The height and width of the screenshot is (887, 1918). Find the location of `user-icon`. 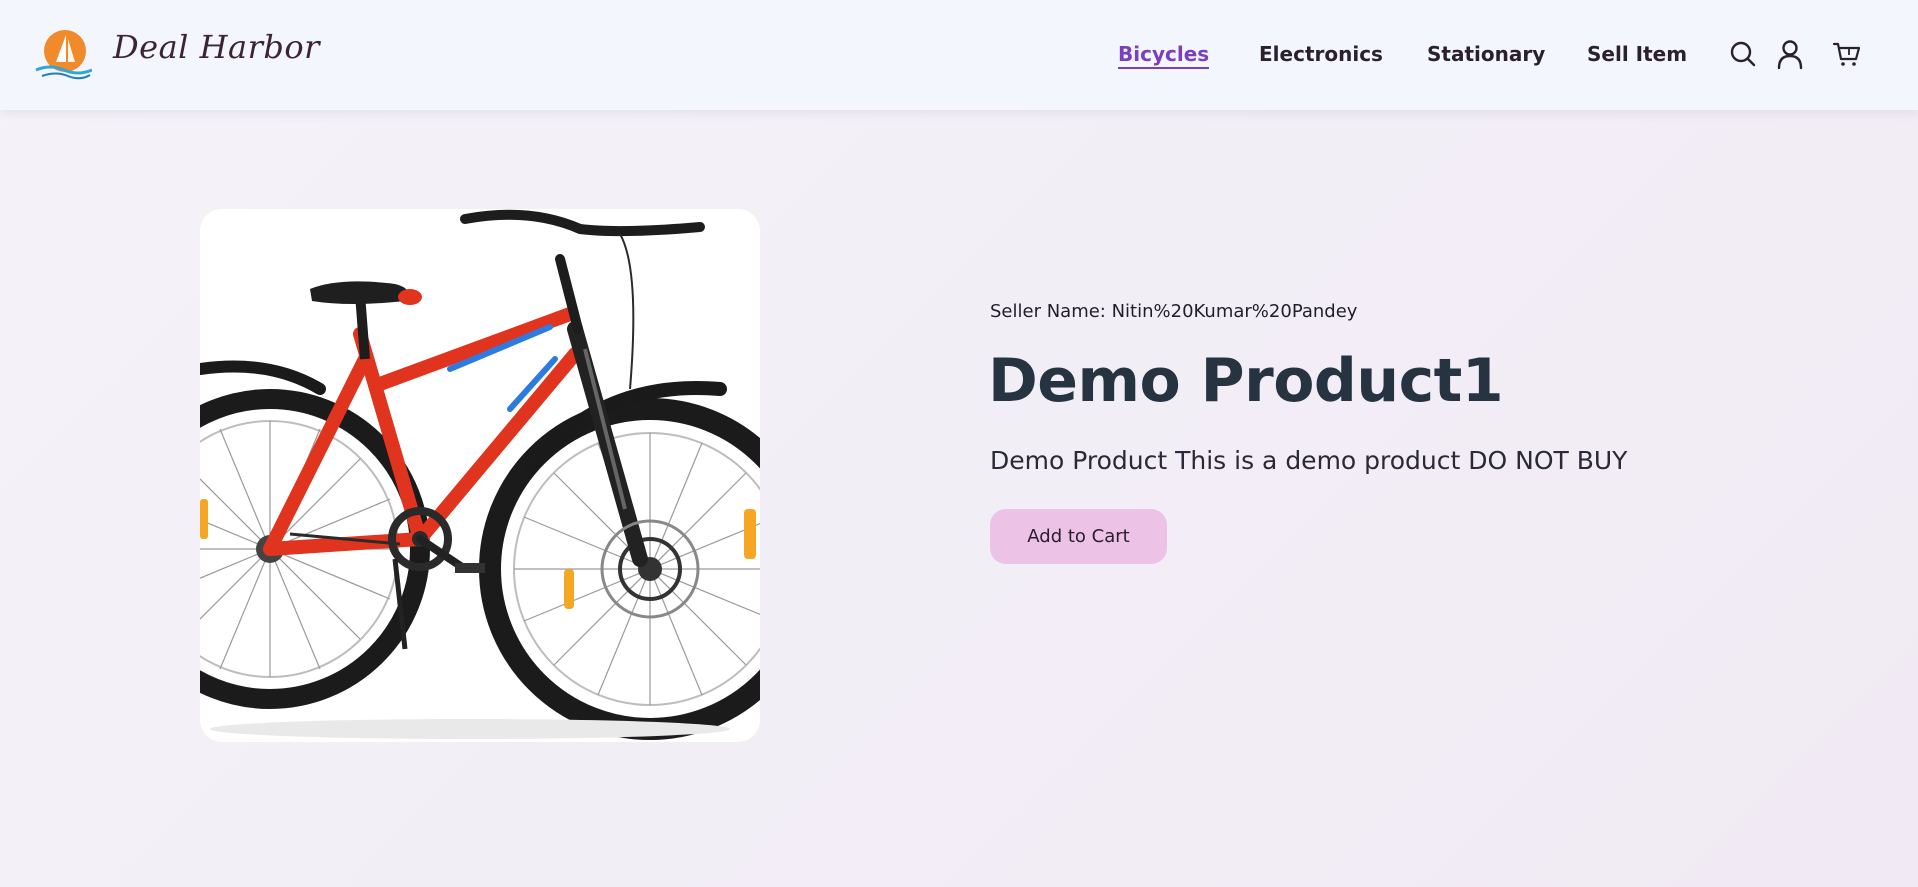

user-icon is located at coordinates (1790, 54).